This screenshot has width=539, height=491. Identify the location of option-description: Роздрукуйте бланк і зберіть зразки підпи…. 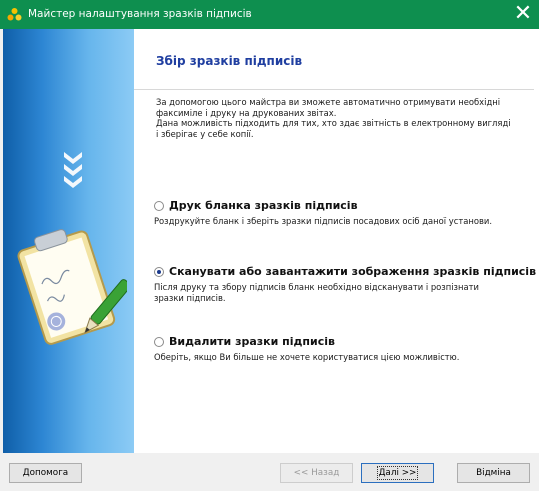
(339, 221).